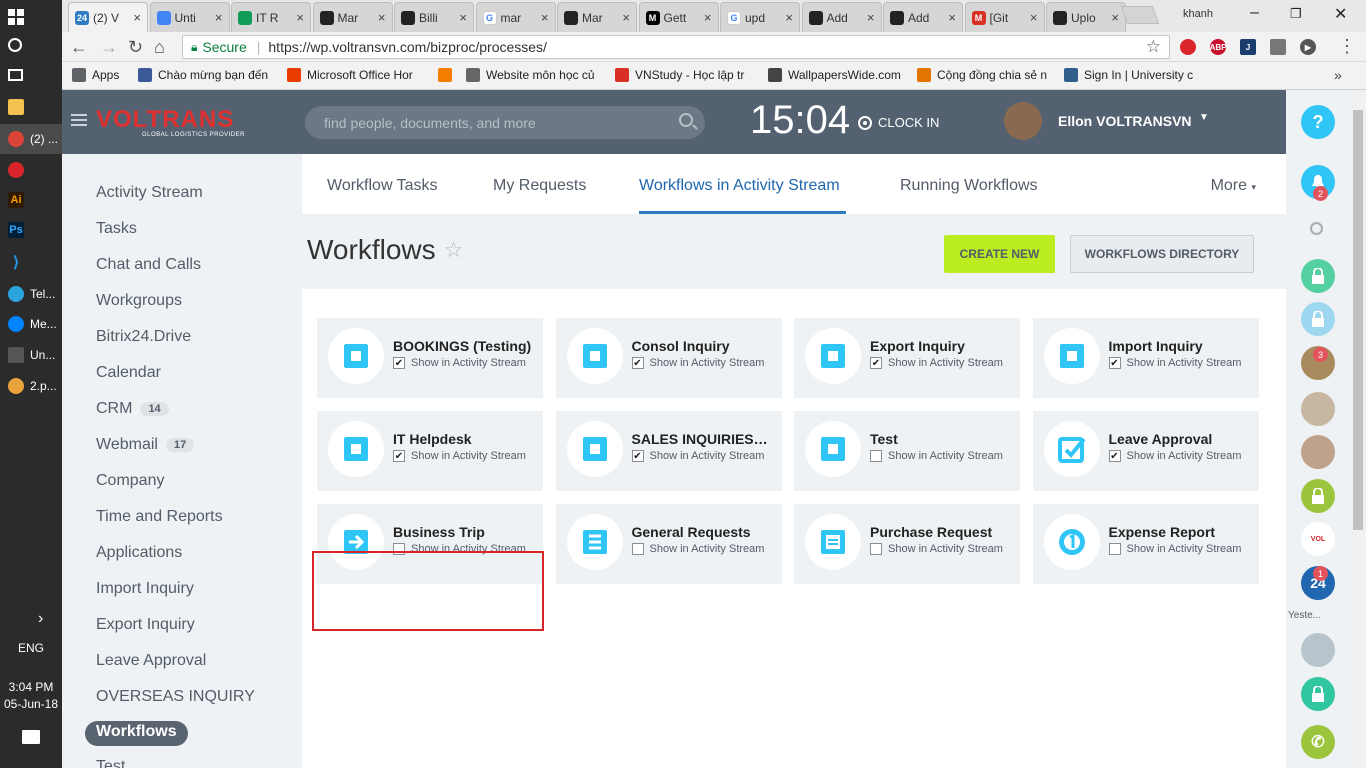  What do you see at coordinates (31, 704) in the screenshot?
I see `taskbar-date: 05-Jun-18` at bounding box center [31, 704].